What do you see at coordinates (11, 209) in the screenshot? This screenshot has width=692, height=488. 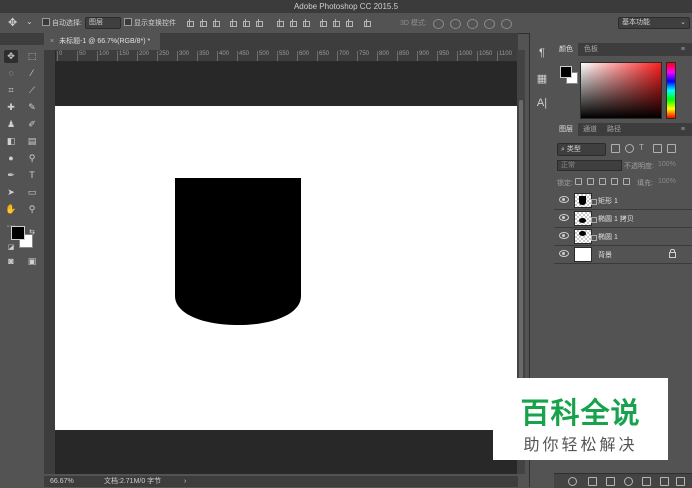 I see `hand-tool-icon: ✋` at bounding box center [11, 209].